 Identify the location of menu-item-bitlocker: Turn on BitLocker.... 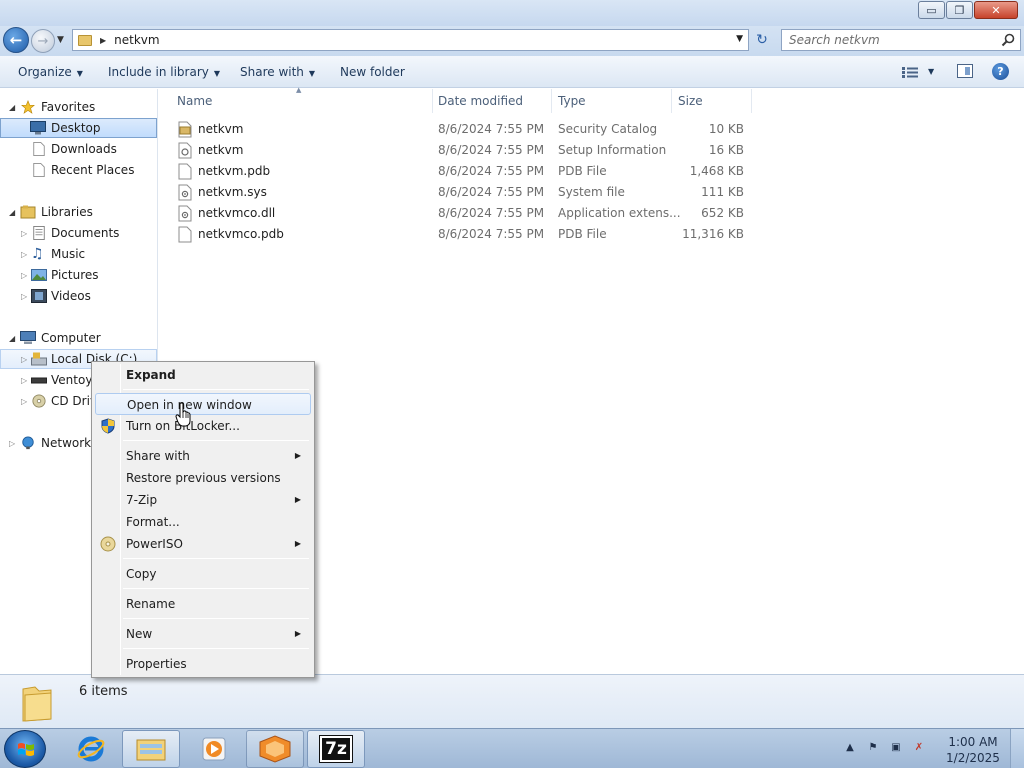
(203, 426).